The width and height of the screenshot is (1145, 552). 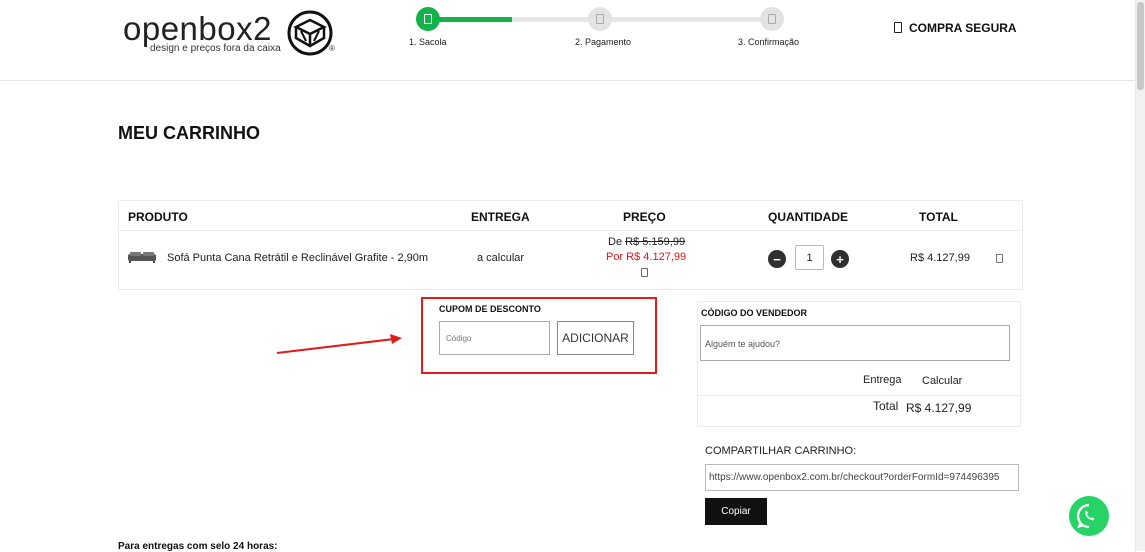 I want to click on delivery-note-heading: Para entregas com selo 24 horas:, so click(x=198, y=546).